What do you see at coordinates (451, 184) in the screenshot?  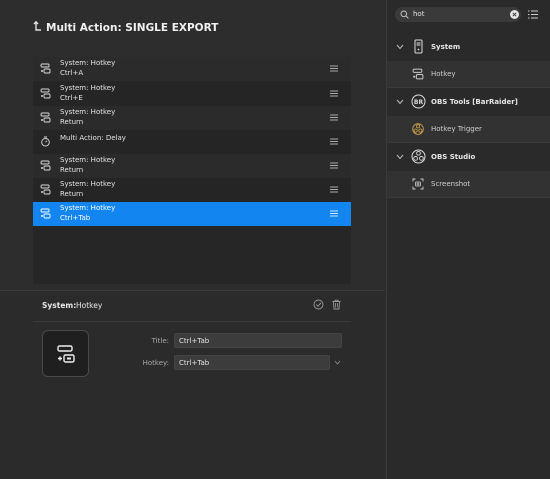 I see `library-item-label: Screenshot` at bounding box center [451, 184].